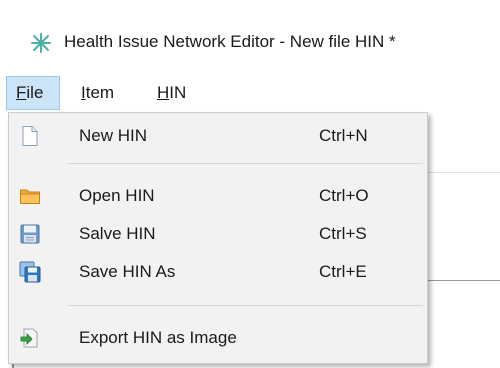 The image size is (500, 368). Describe the element at coordinates (464, 172) in the screenshot. I see `toolbar-divider` at that location.